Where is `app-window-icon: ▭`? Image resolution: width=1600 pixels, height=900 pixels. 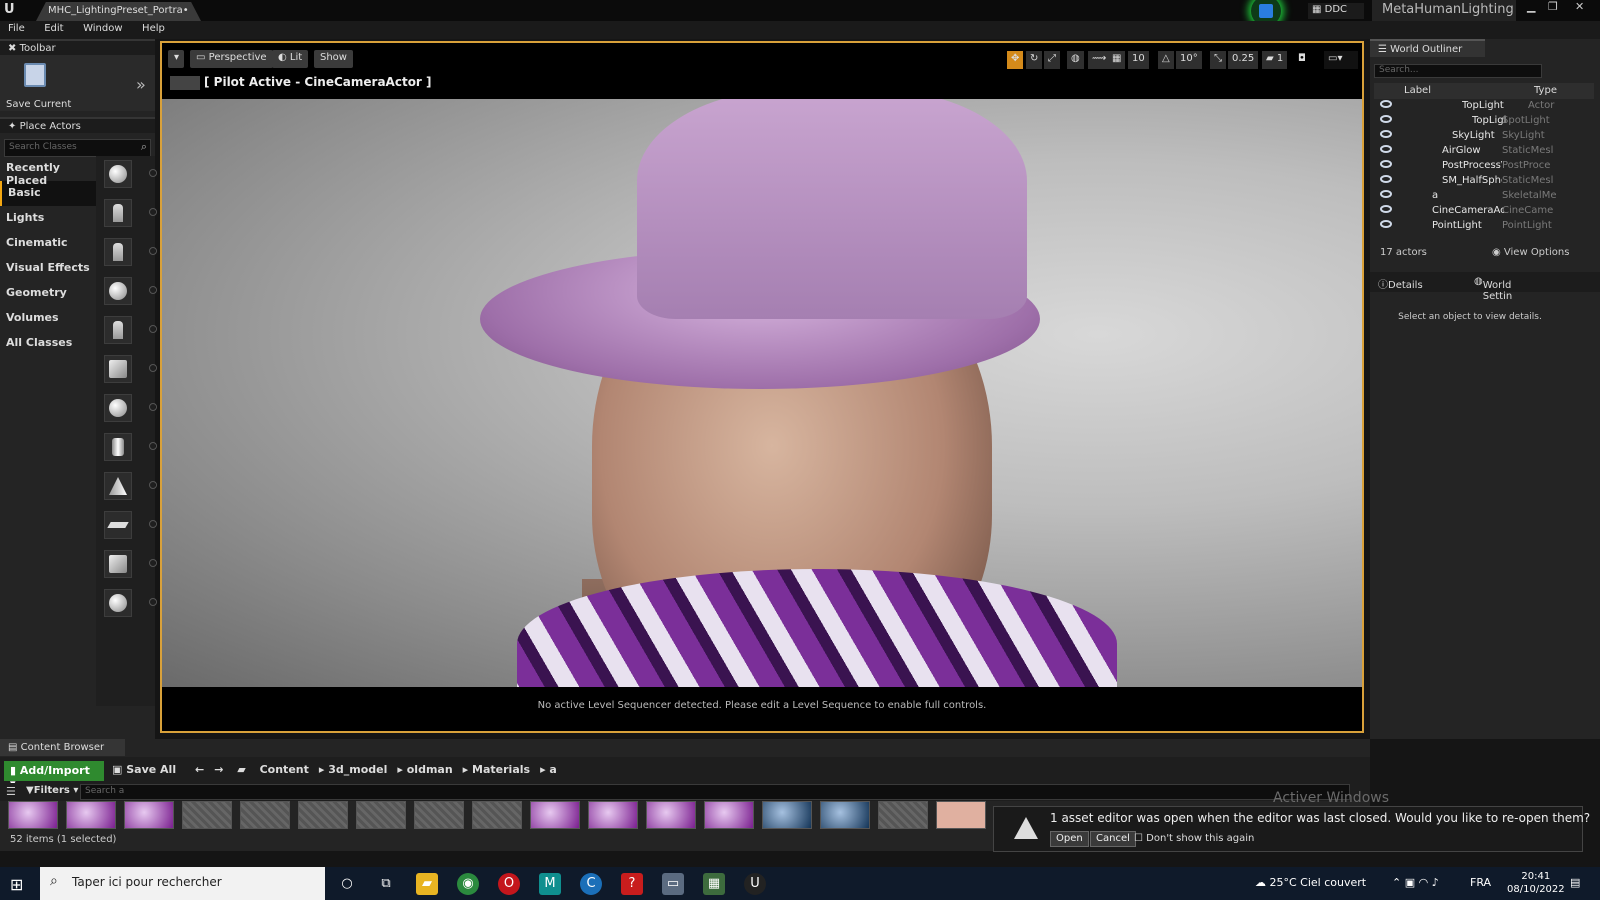
app-window-icon: ▭ is located at coordinates (673, 884).